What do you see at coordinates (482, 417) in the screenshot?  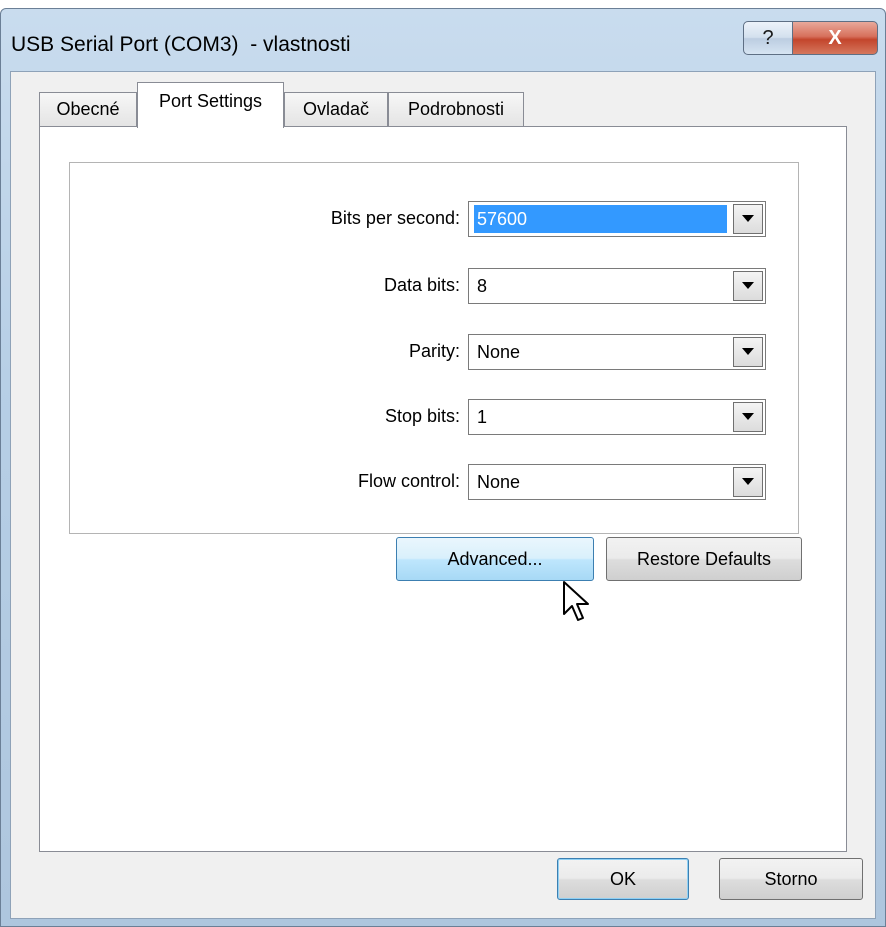 I see `stop-bits-value: 1` at bounding box center [482, 417].